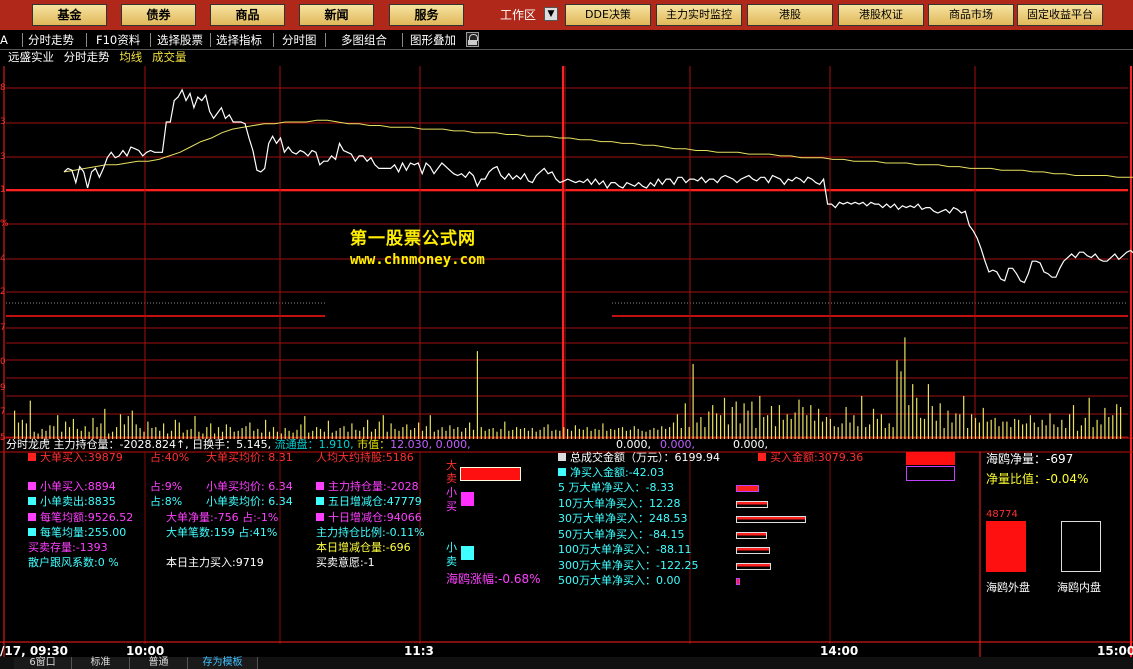  I want to click on lock-icon, so click(472, 39).